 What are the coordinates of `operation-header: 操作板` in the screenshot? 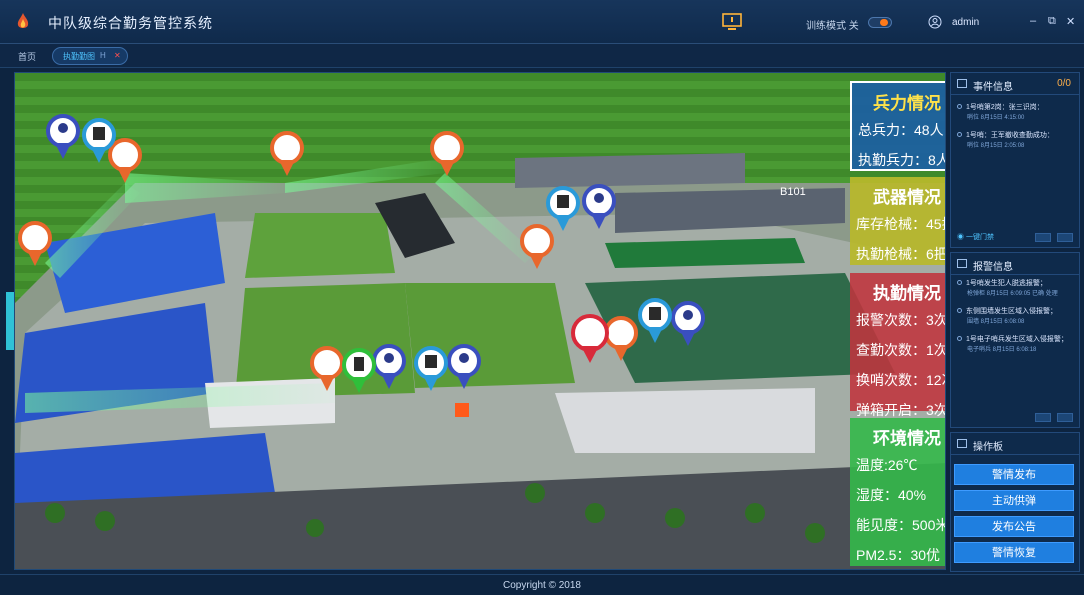 It's located at (1015, 444).